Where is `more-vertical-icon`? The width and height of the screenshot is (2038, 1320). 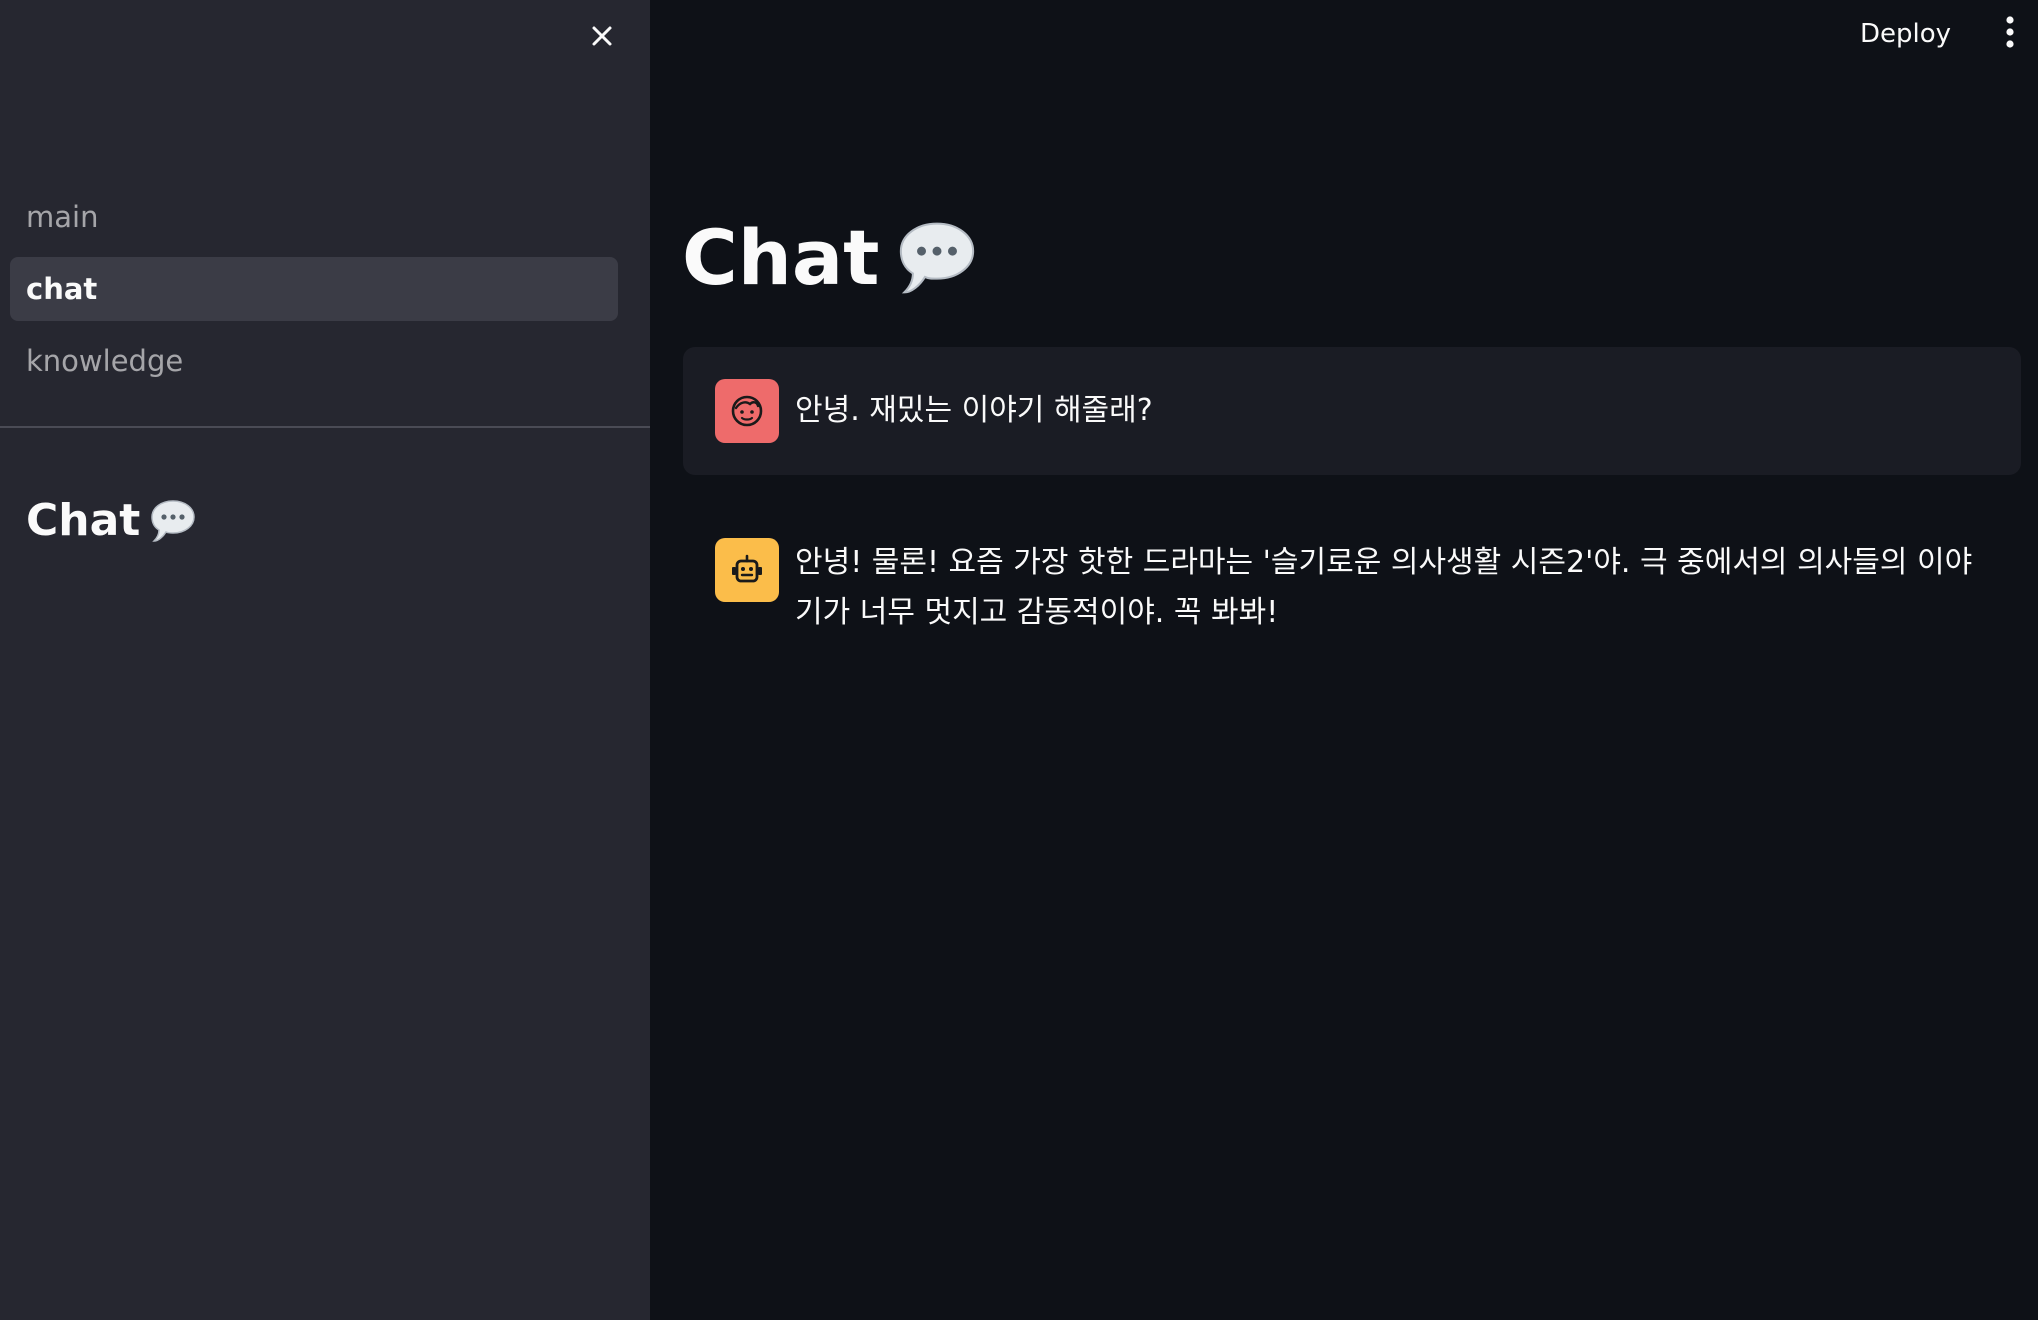
more-vertical-icon is located at coordinates (2010, 32).